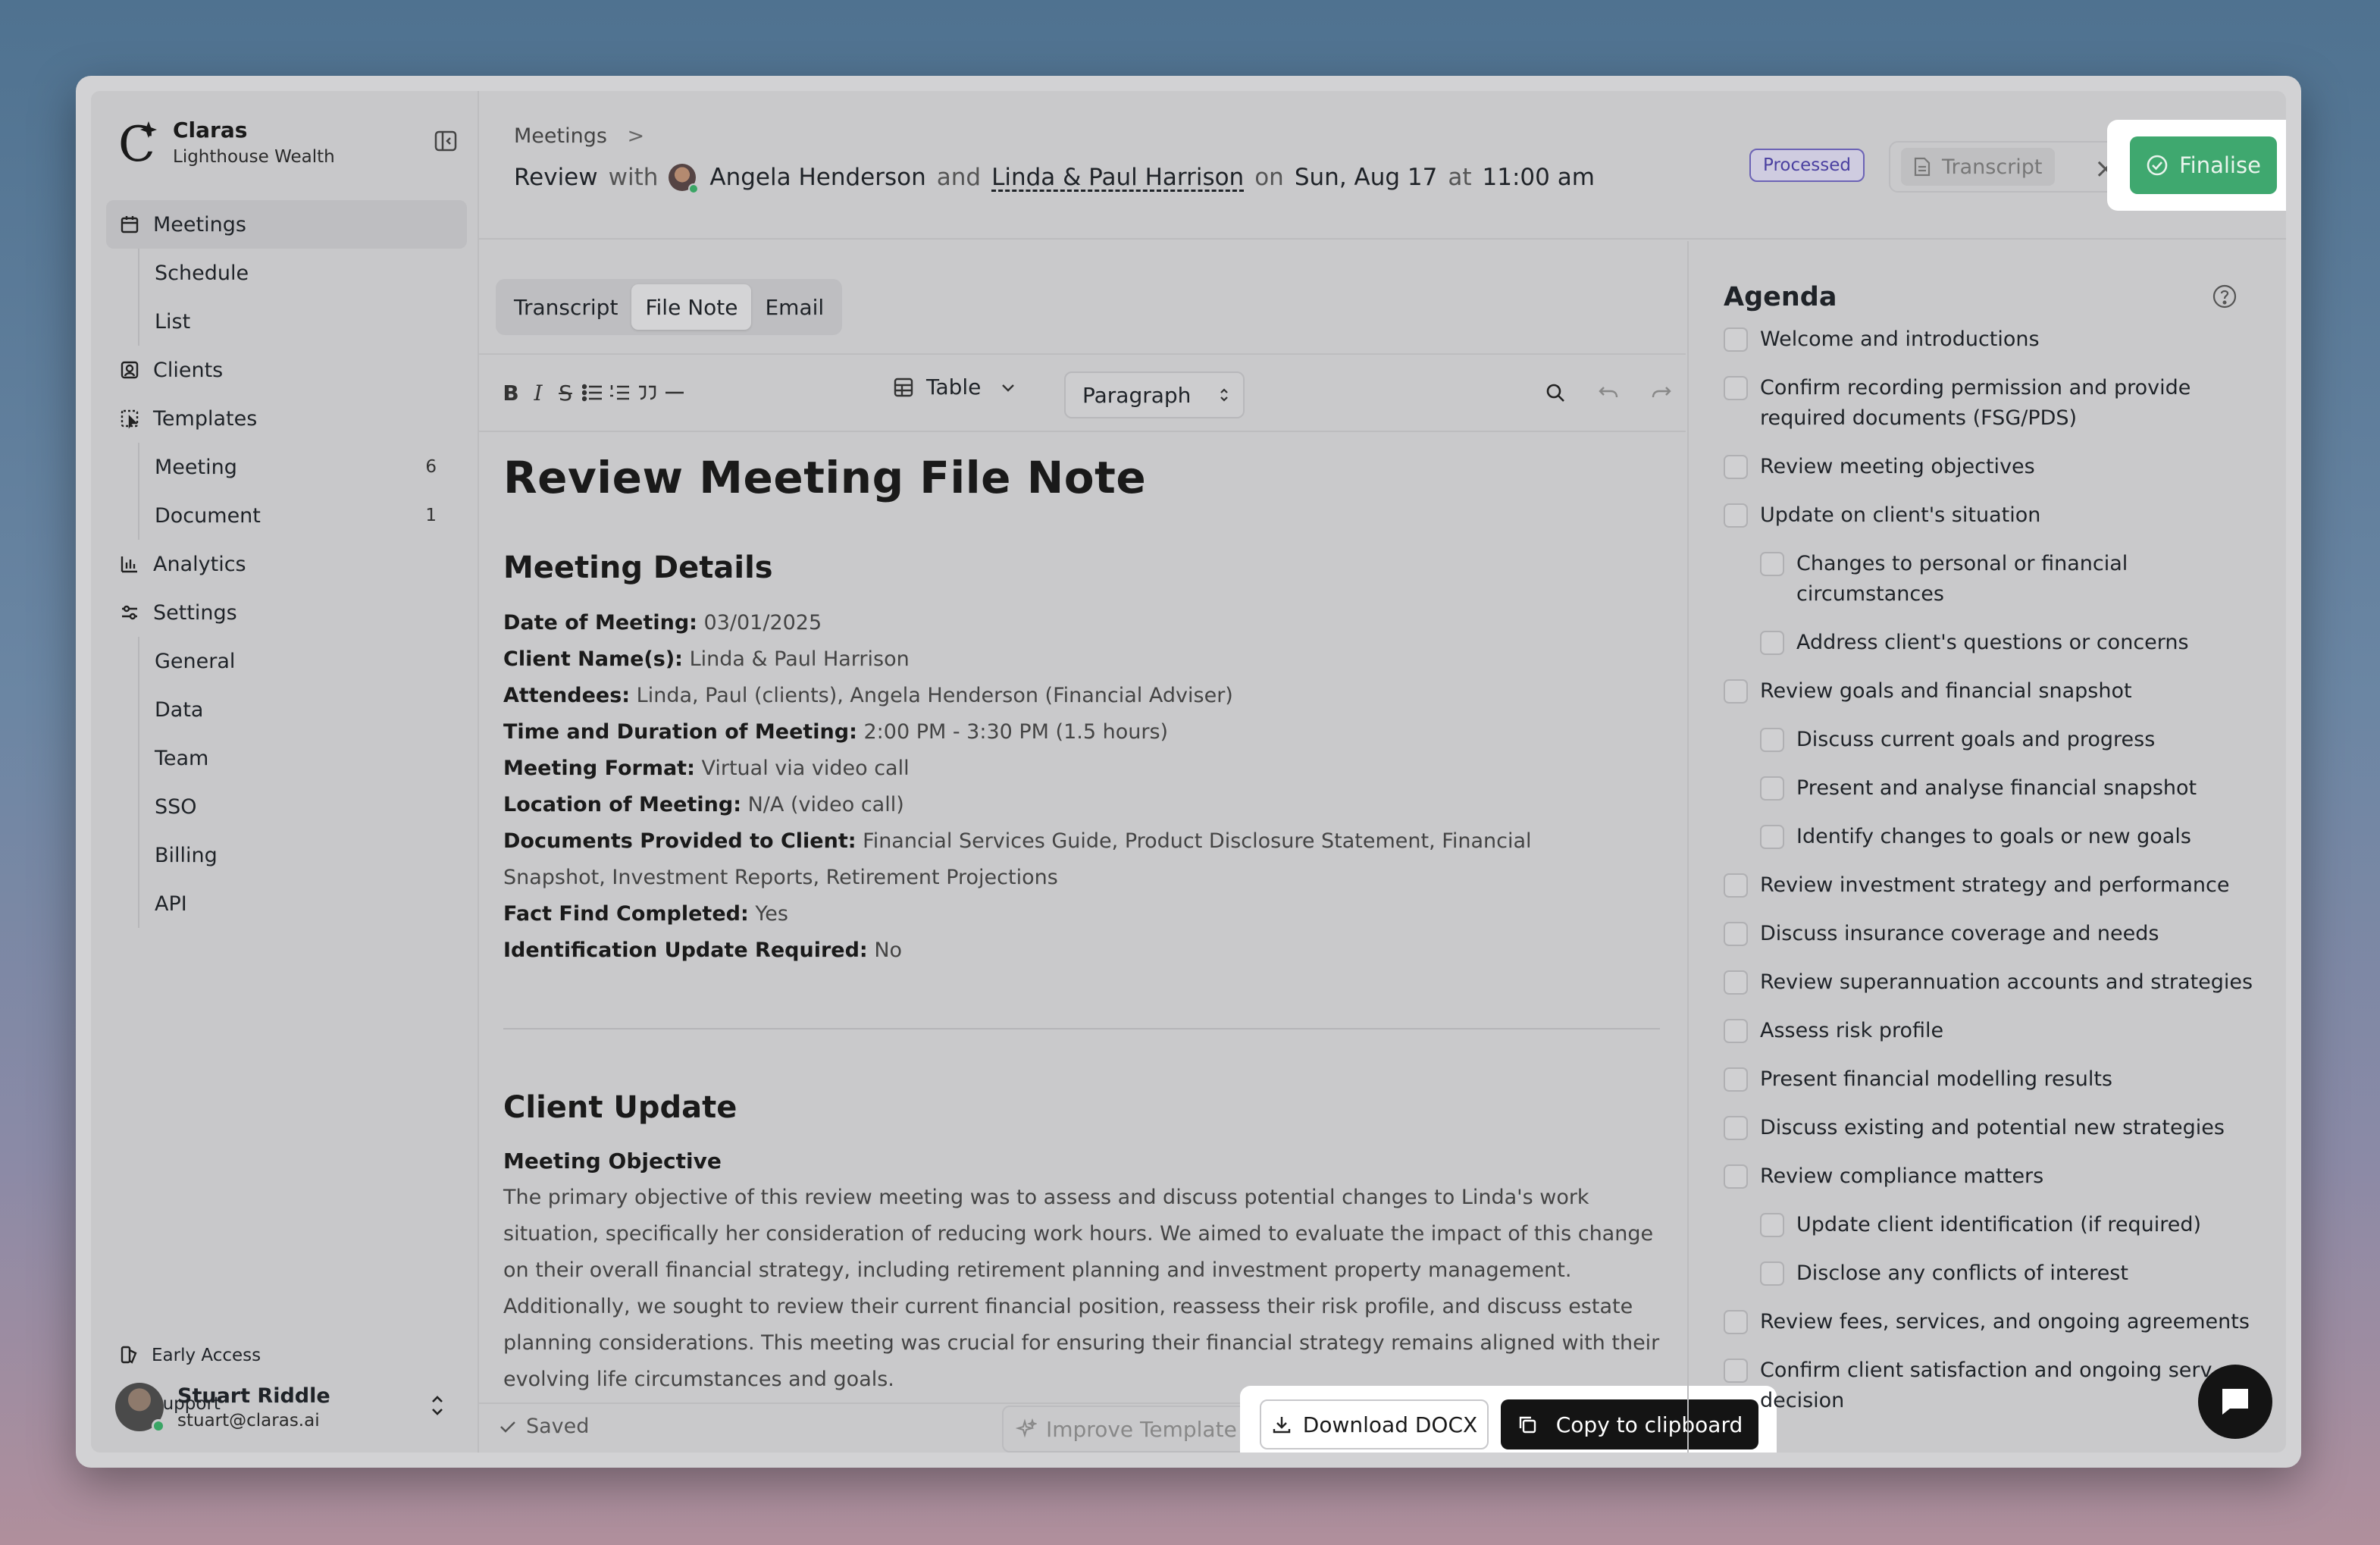 Image resolution: width=2380 pixels, height=1545 pixels. I want to click on agenda-item: Disclose any conflicts of interest, so click(2007, 1273).